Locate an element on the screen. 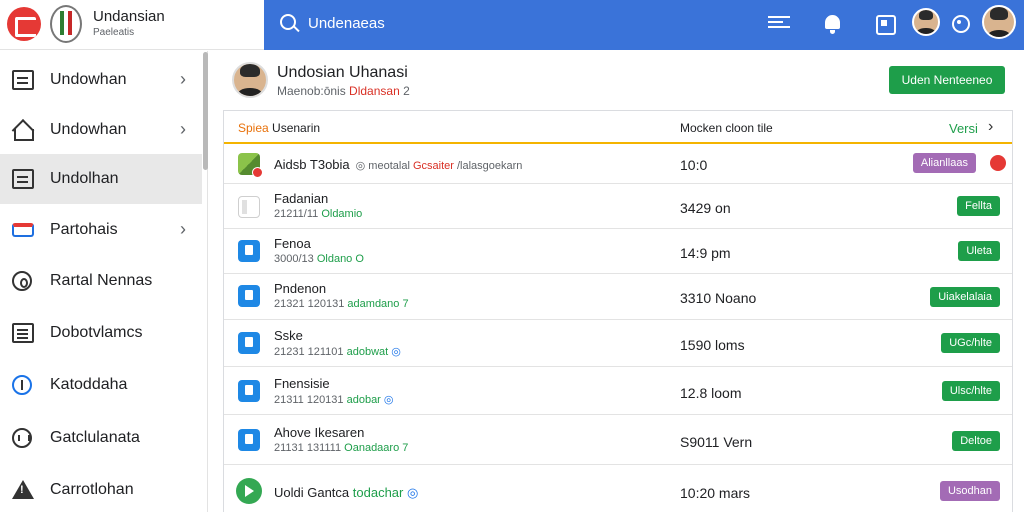 Image resolution: width=1024 pixels, height=512 pixels. row-meta: 21211/11 Oldamio is located at coordinates (318, 214).